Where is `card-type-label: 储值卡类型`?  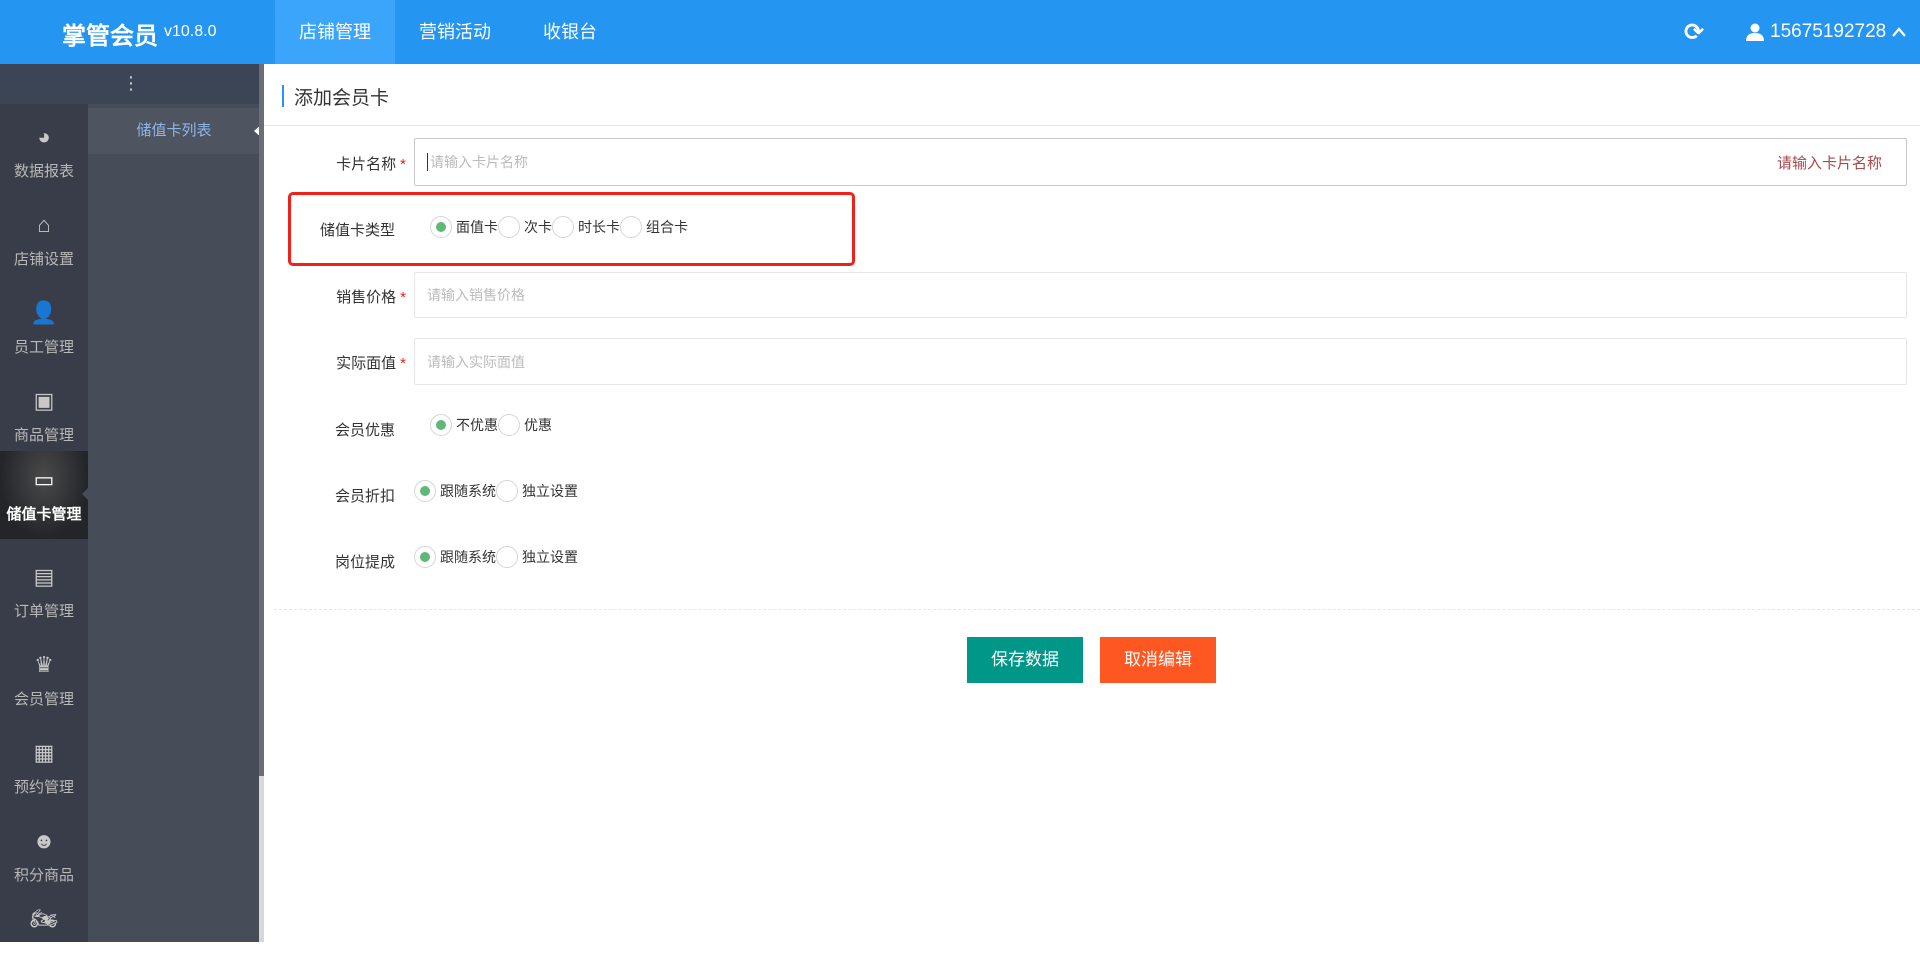 card-type-label: 储值卡类型 is located at coordinates (357, 230).